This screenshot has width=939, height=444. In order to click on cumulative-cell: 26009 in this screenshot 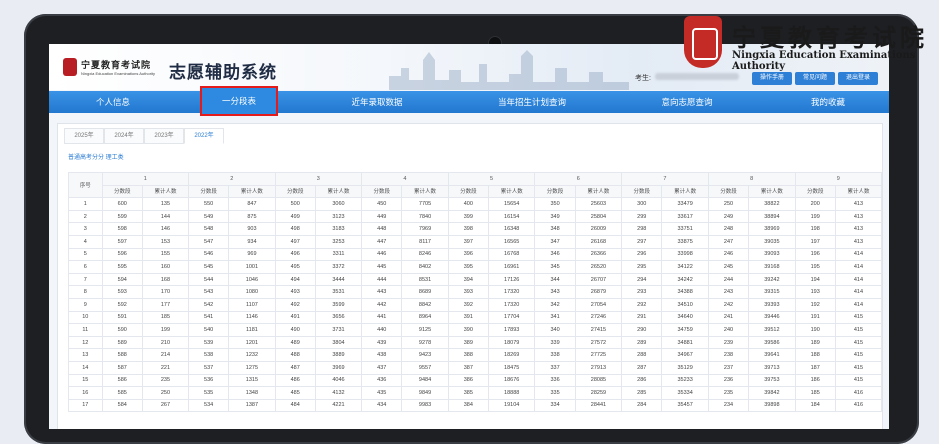, I will do `click(598, 229)`.